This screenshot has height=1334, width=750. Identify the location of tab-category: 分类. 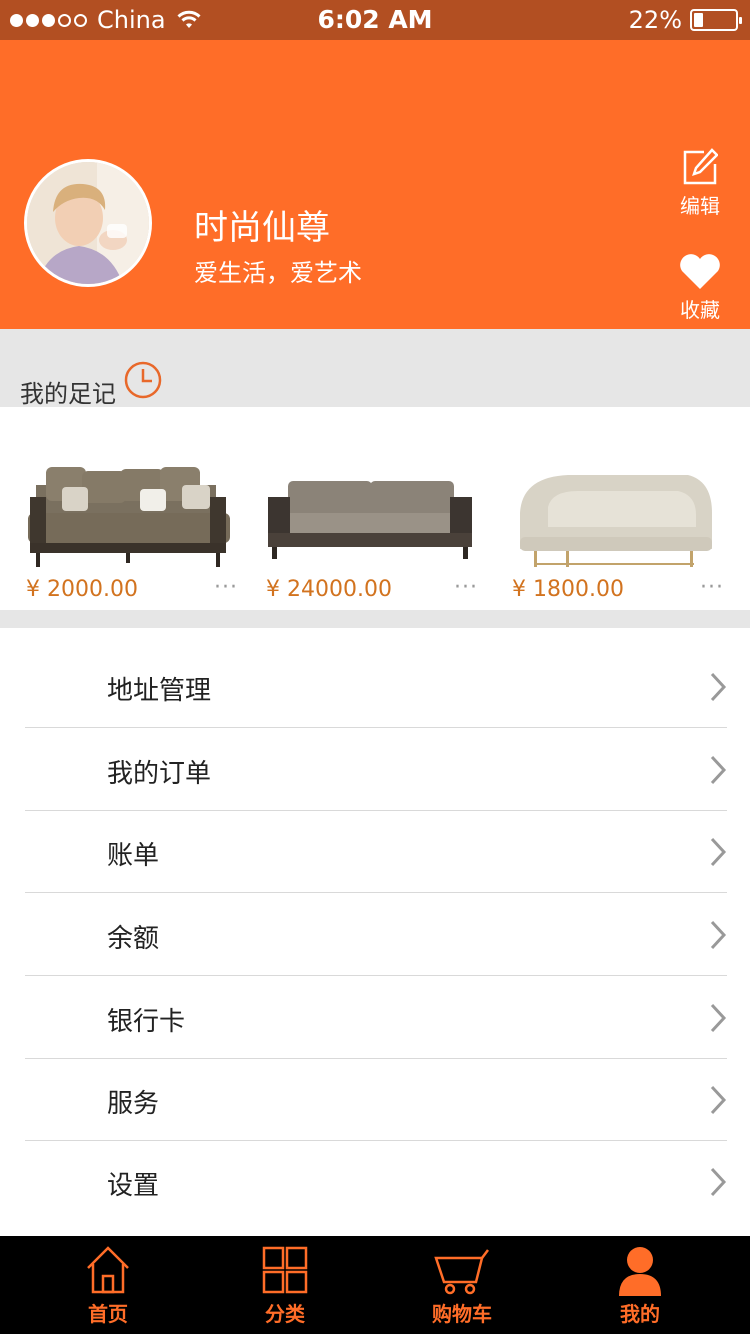
(285, 1285).